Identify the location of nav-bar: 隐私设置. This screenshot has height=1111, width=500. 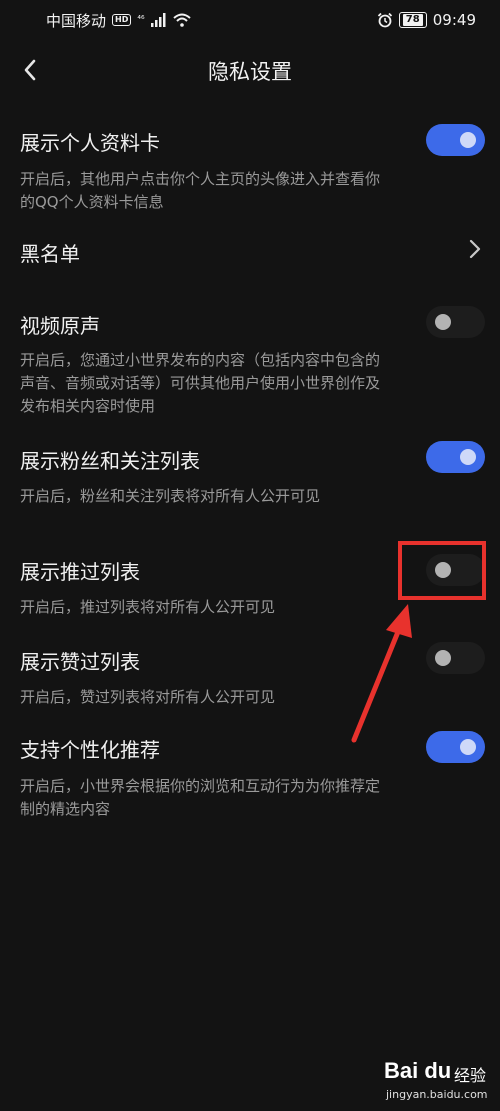
(250, 70).